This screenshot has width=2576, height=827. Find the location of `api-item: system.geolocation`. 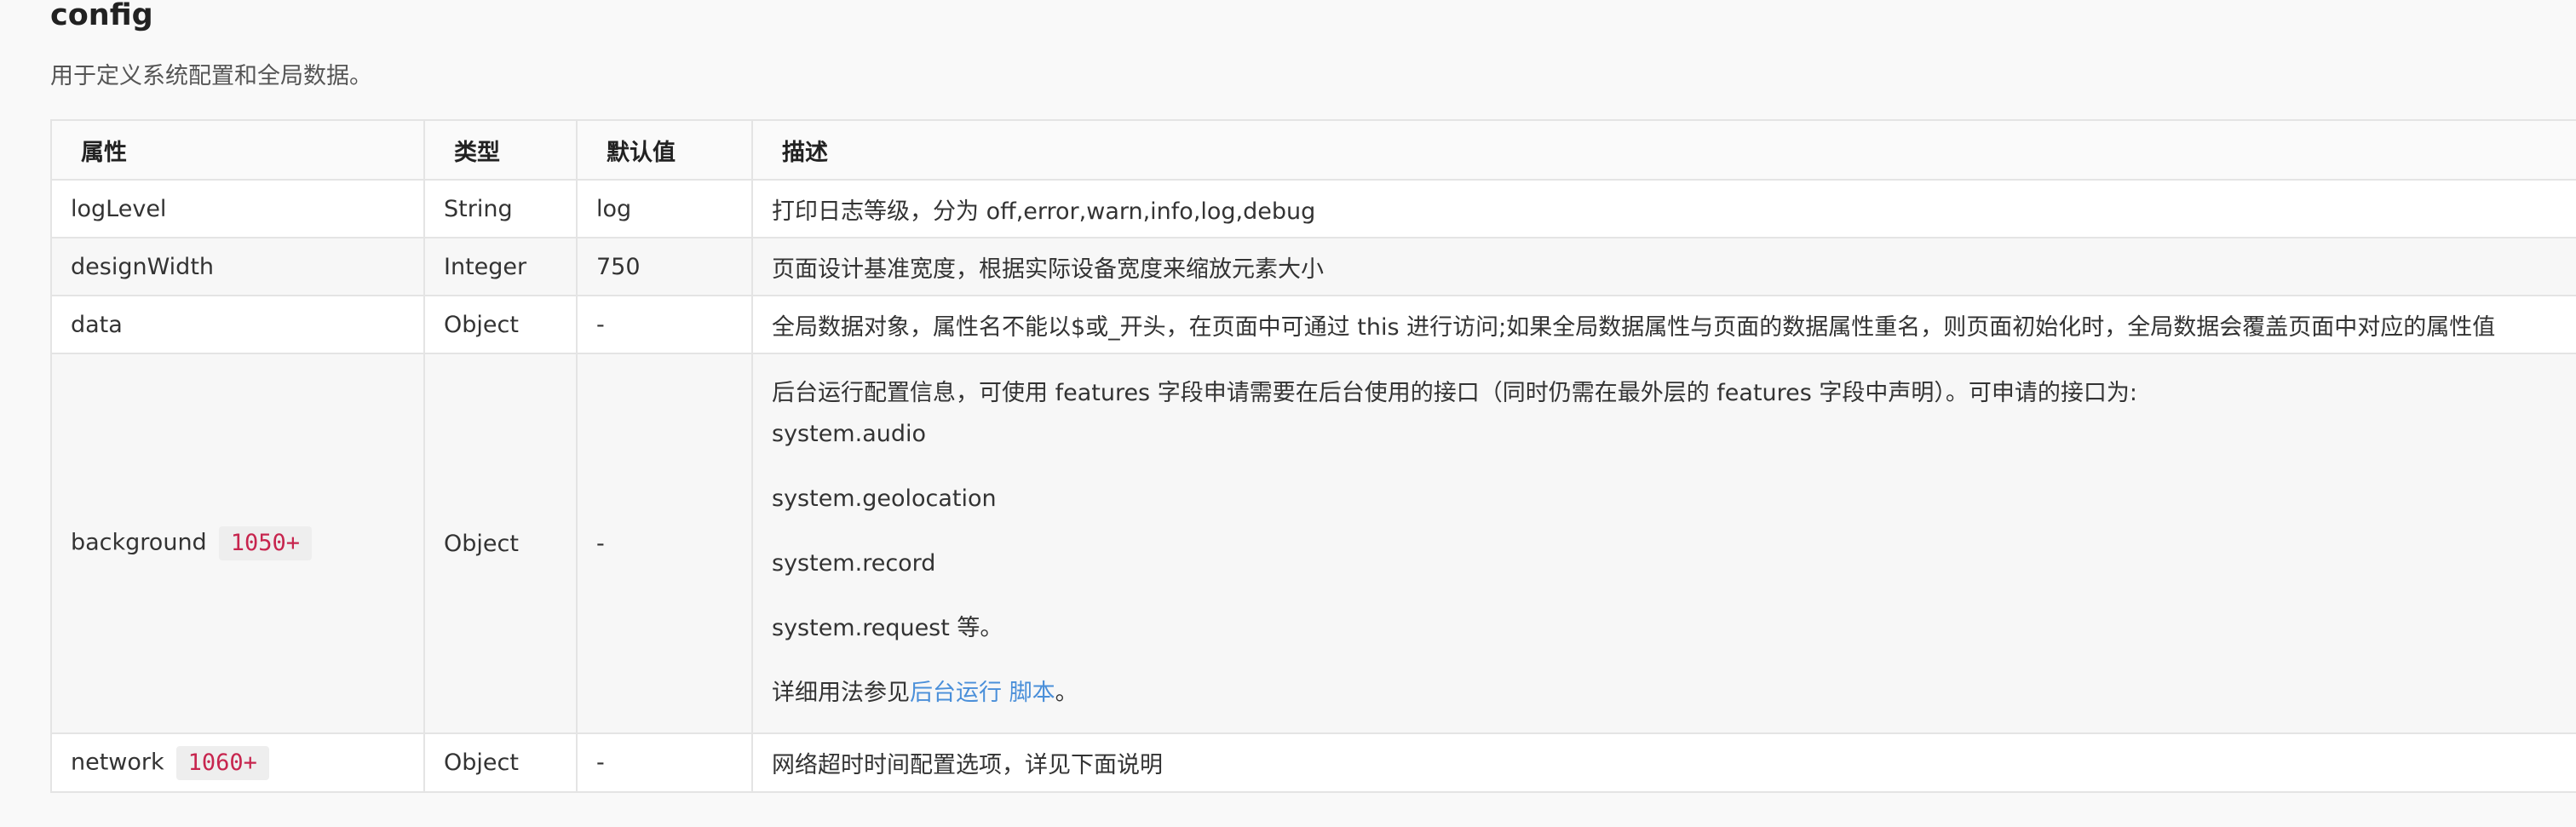

api-item: system.geolocation is located at coordinates (884, 498).